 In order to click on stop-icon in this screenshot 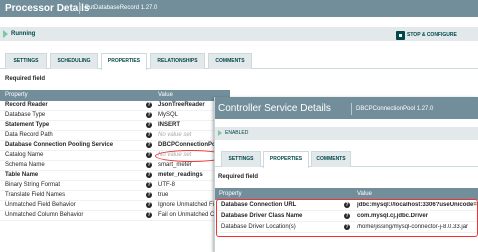, I will do `click(400, 35)`.